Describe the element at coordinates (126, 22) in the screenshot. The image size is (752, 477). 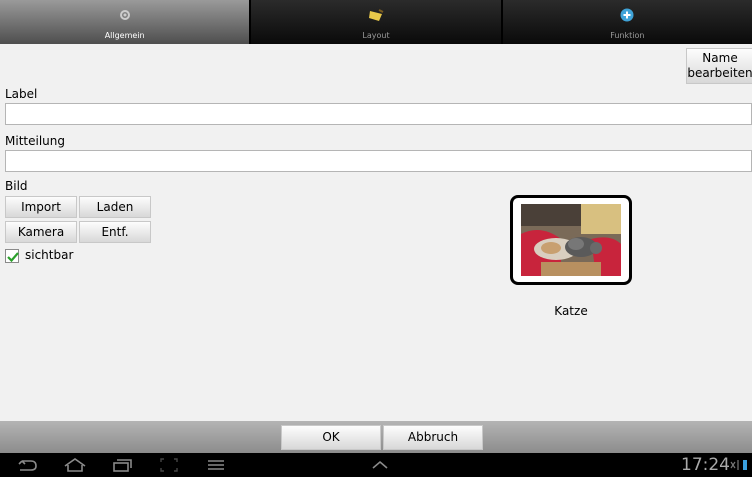
I see `tab-allgemein: Allgemein` at that location.